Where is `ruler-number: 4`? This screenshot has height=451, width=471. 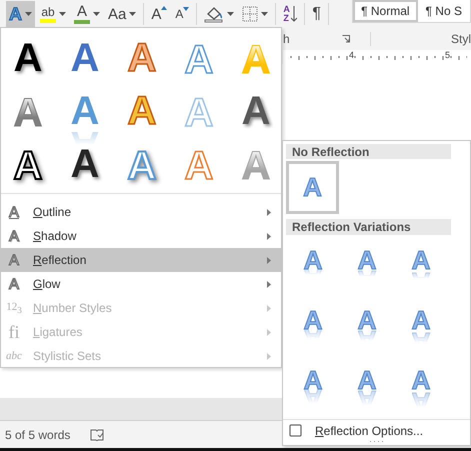 ruler-number: 4 is located at coordinates (351, 55).